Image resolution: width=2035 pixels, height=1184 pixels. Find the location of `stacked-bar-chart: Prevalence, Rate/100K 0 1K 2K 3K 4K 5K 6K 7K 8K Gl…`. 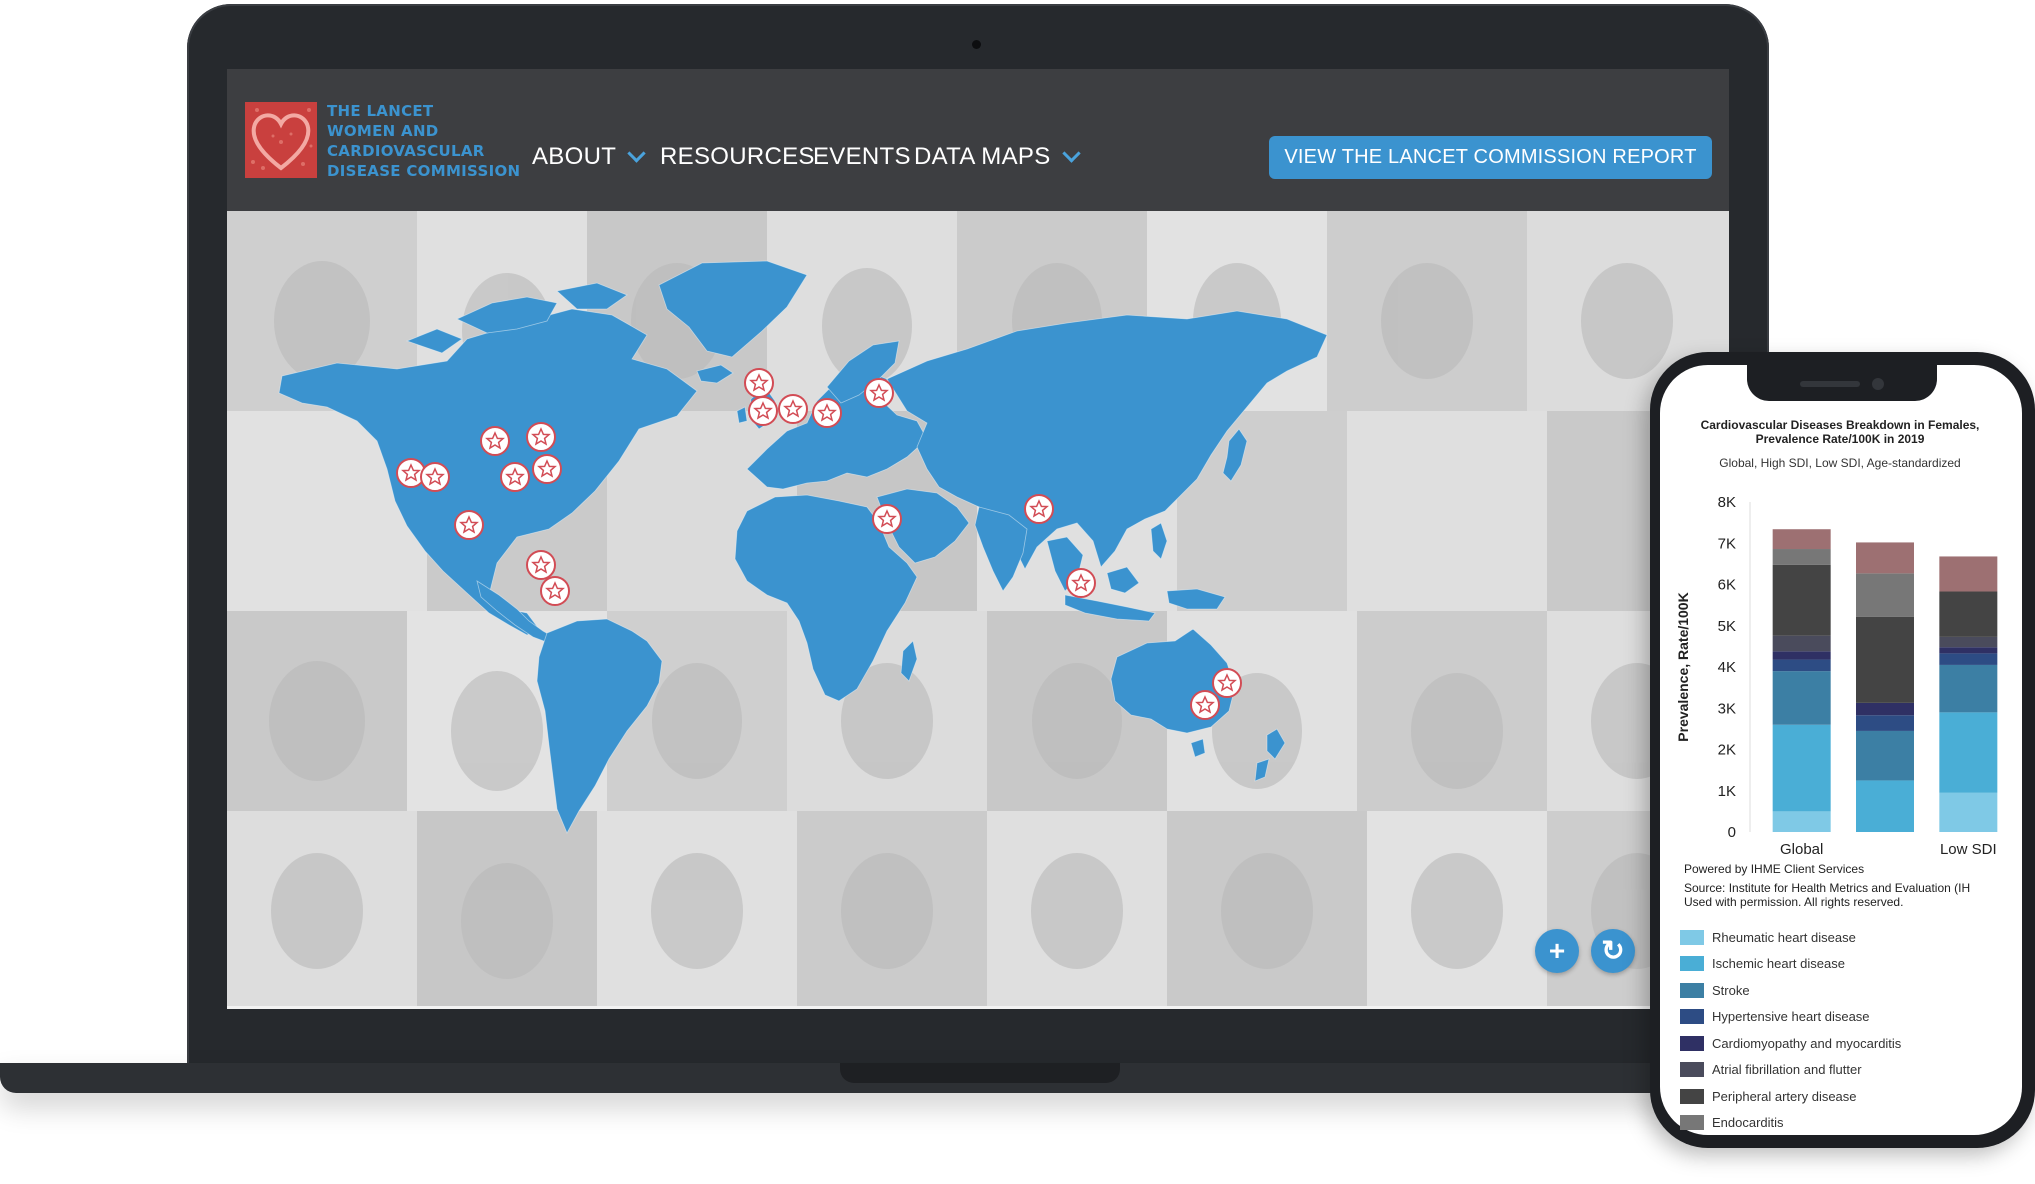

stacked-bar-chart: Prevalence, Rate/100K 0 1K 2K 3K 4K 5K 6K 7K 8K Gl… is located at coordinates (1836, 676).